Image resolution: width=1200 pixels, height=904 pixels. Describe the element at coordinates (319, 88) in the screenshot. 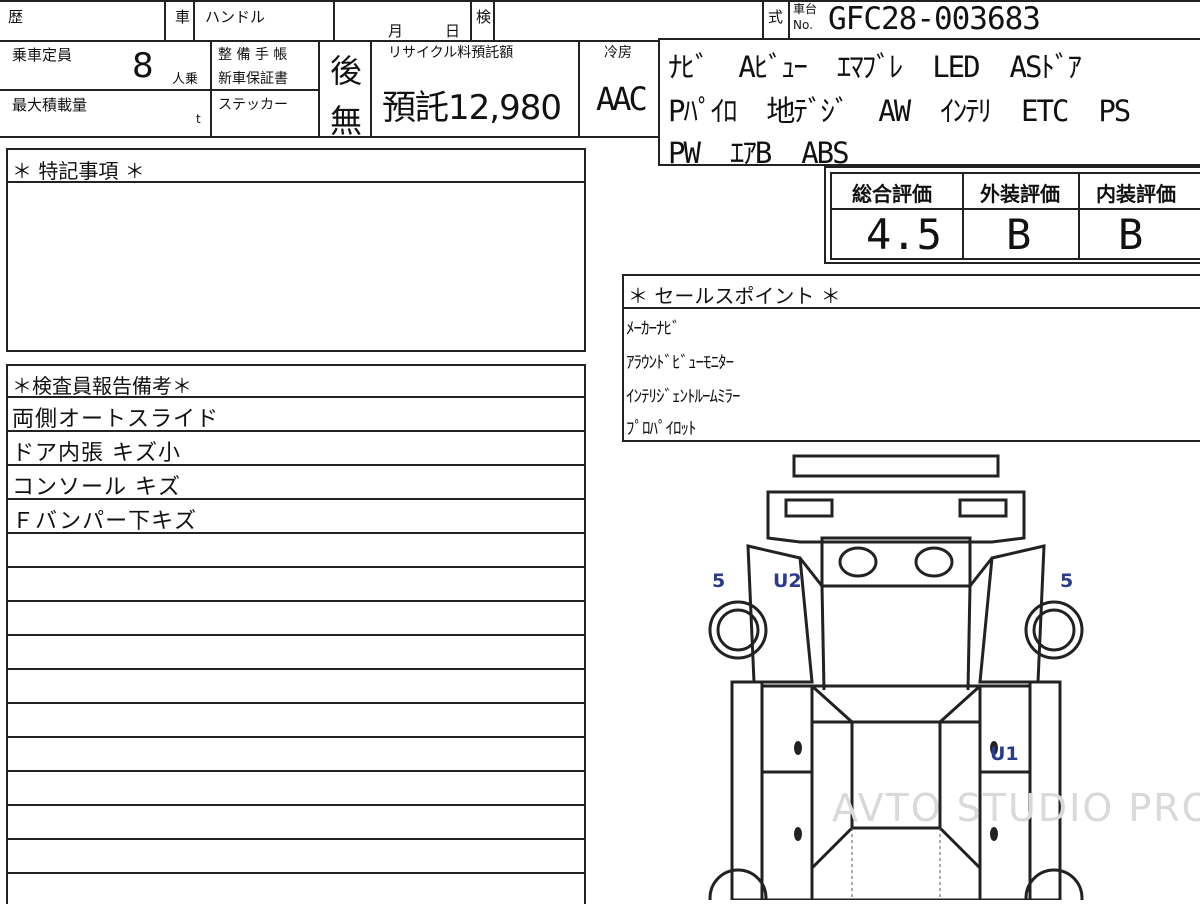

I see `spec-v2` at that location.